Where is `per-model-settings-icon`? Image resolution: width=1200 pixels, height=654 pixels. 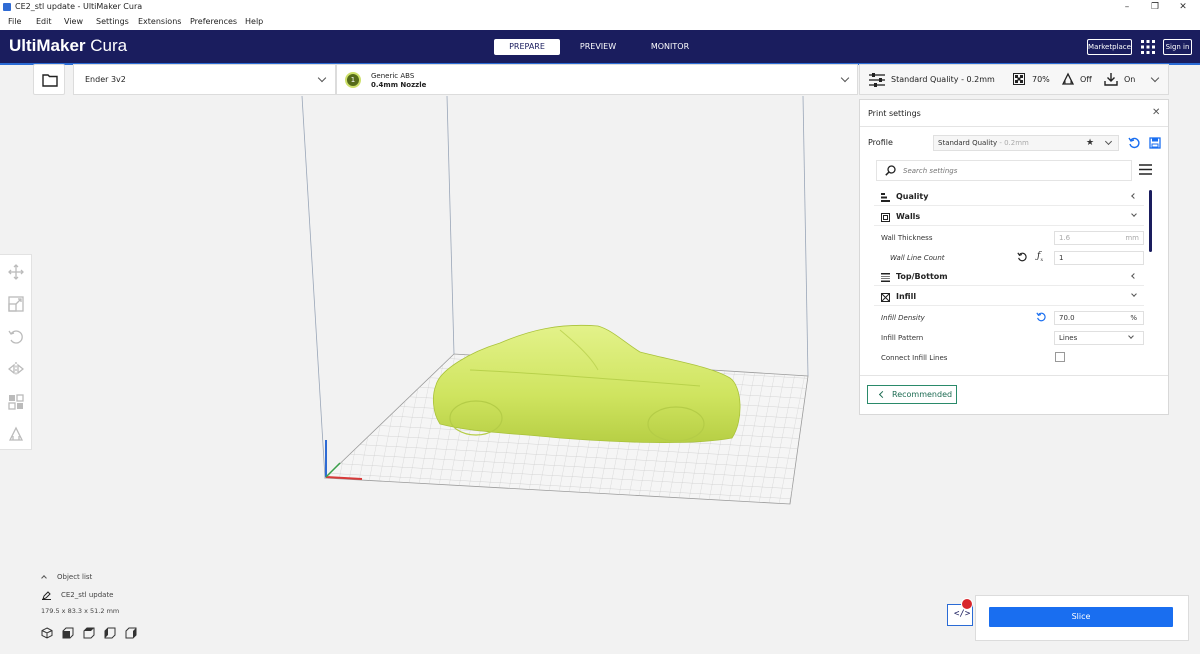
per-model-settings-icon is located at coordinates (16, 402).